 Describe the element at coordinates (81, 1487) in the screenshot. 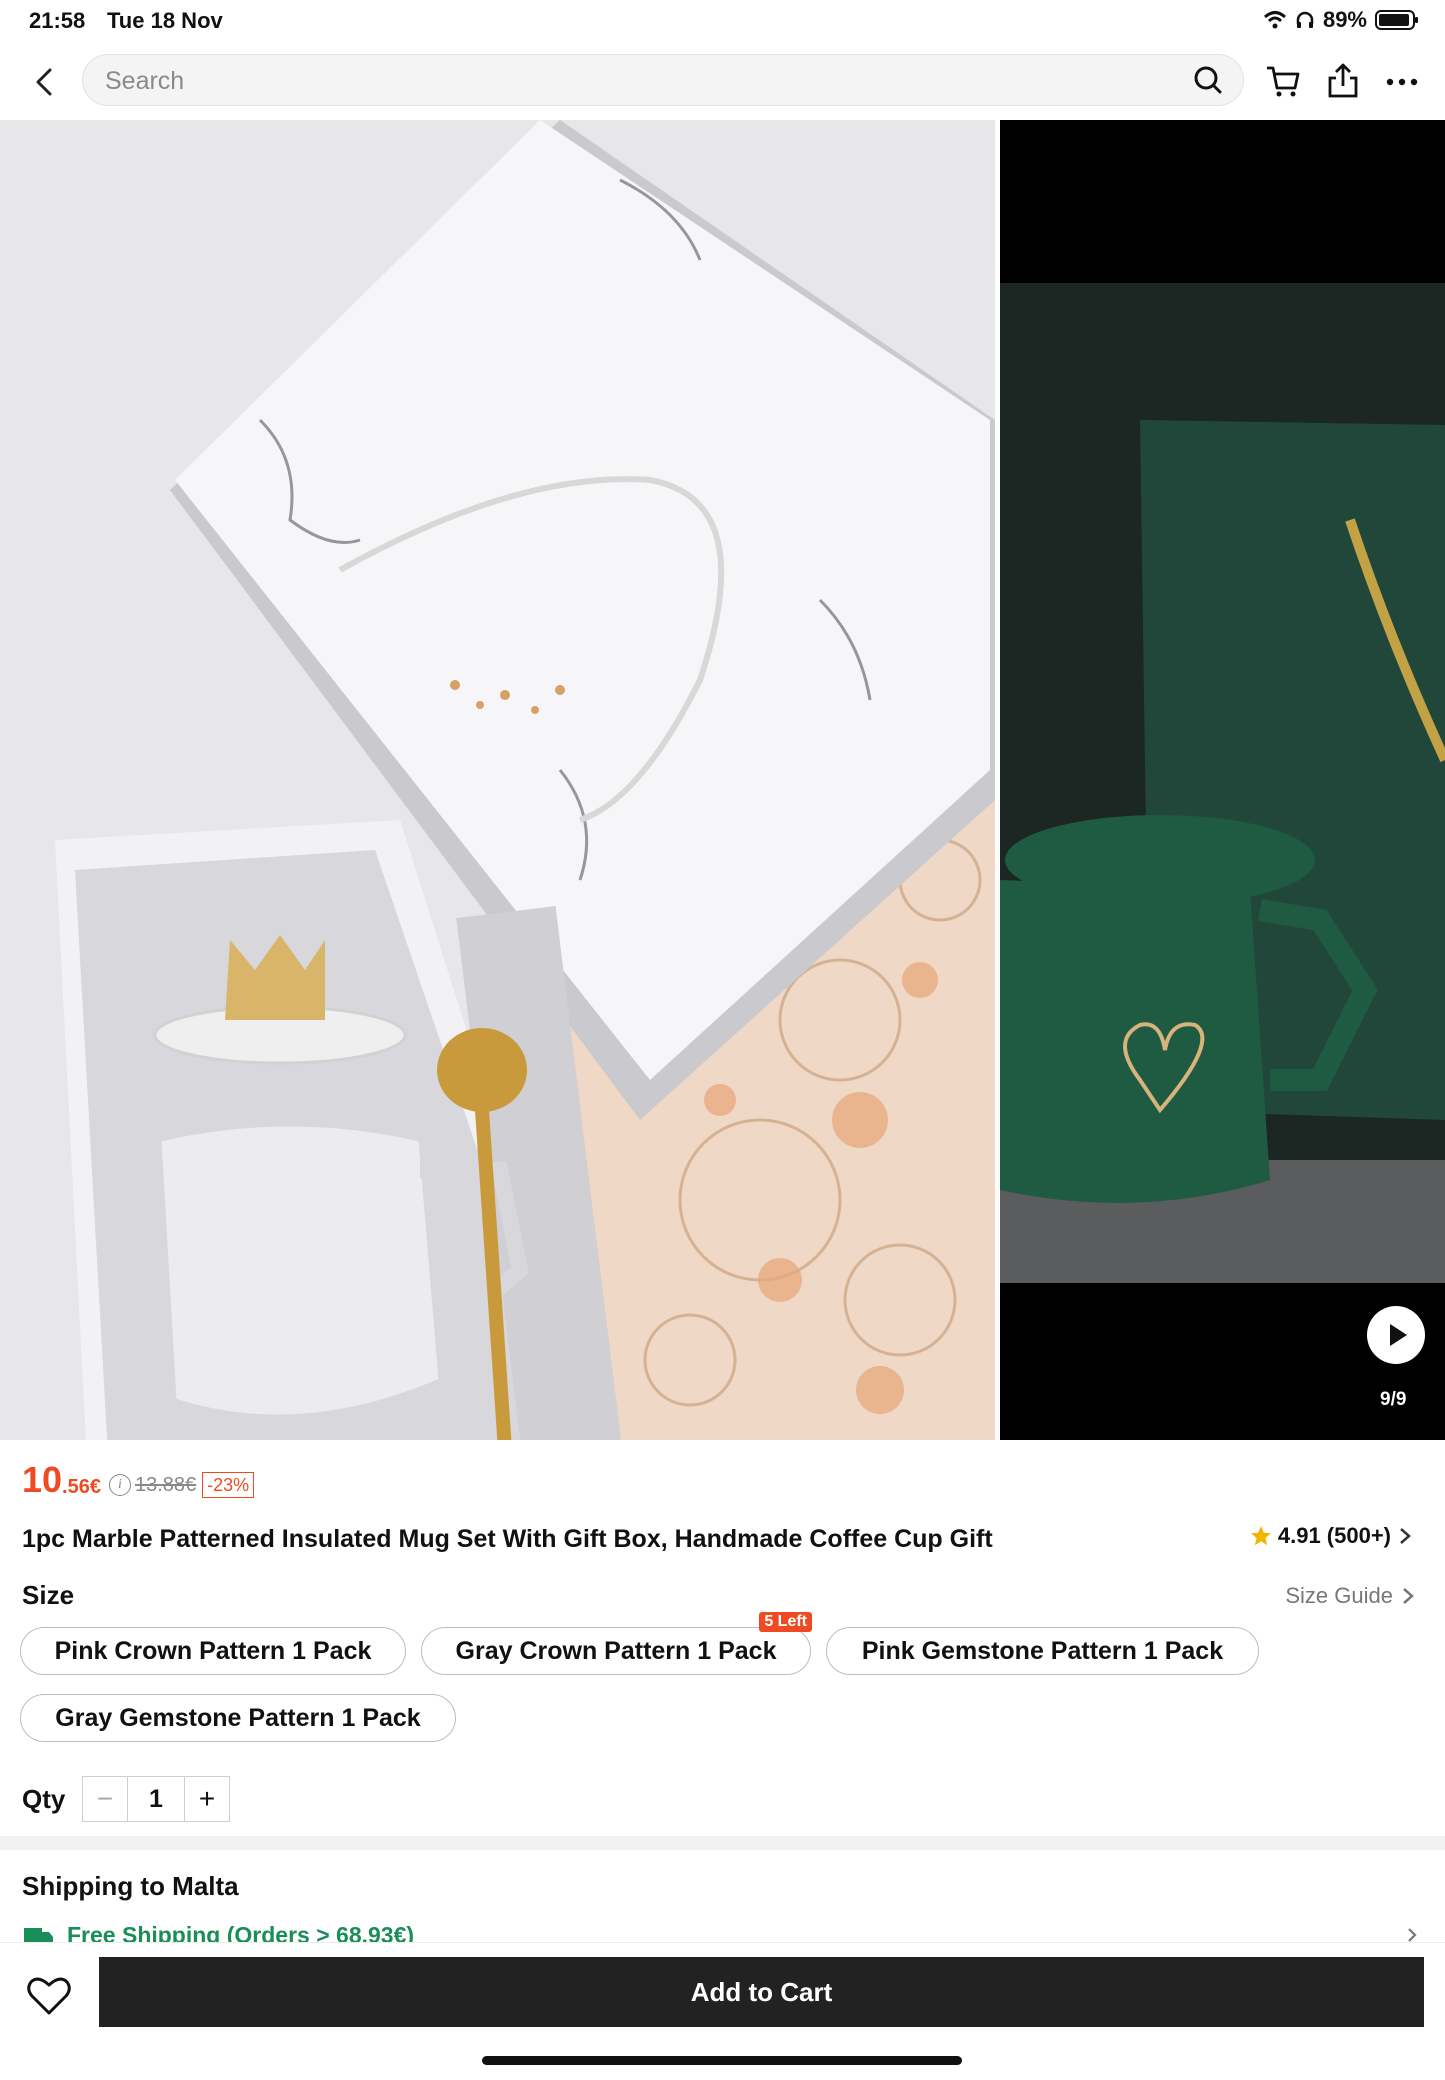

I see `current-price-decimal: .56€` at that location.